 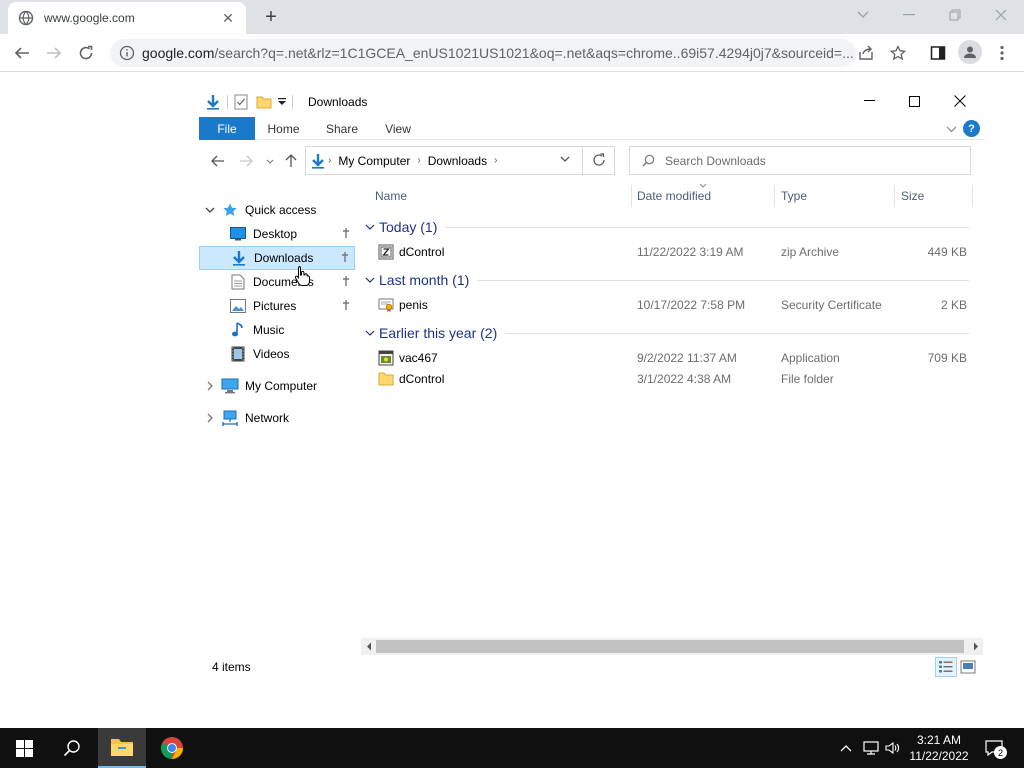 What do you see at coordinates (975, 646) in the screenshot?
I see `scroll-right-icon` at bounding box center [975, 646].